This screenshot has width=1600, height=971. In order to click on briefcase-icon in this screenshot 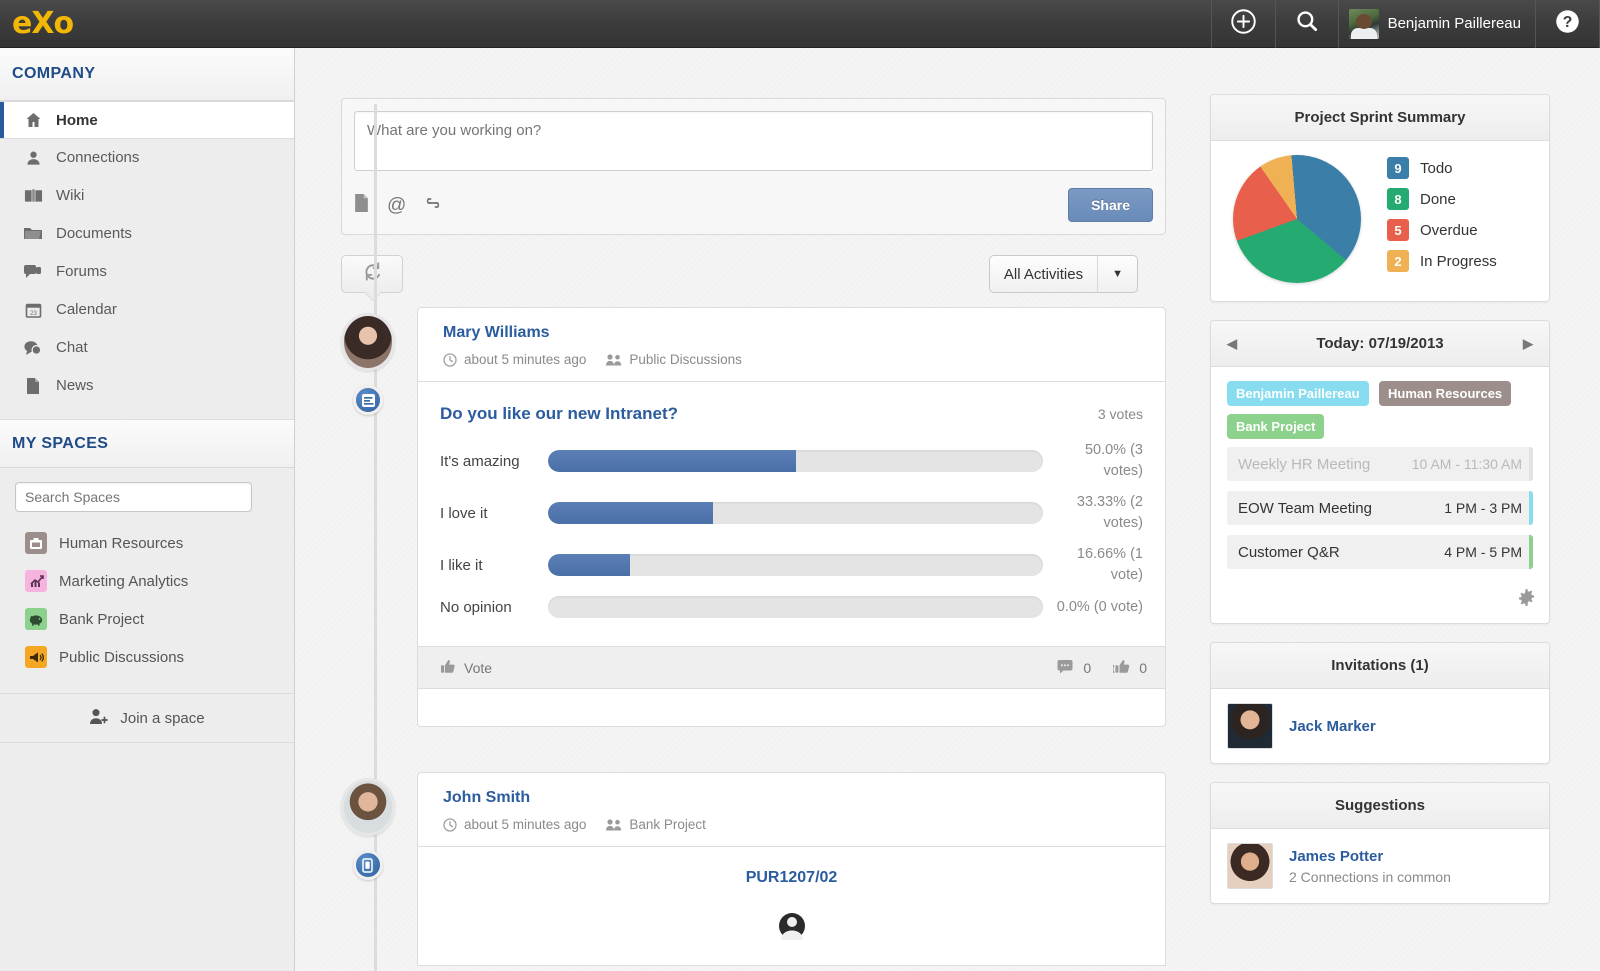, I will do `click(36, 543)`.